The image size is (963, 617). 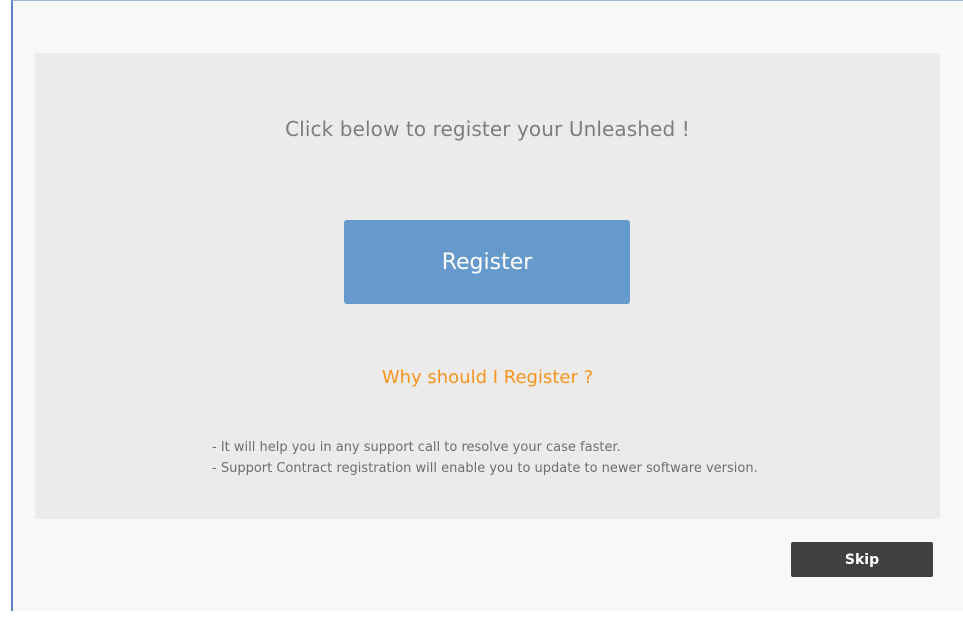 What do you see at coordinates (862, 559) in the screenshot?
I see `skip-button: Skip` at bounding box center [862, 559].